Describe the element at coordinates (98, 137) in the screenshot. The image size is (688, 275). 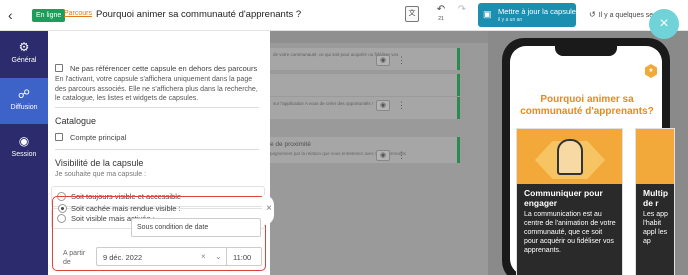
I see `compte-principal-label: Compte principal` at that location.